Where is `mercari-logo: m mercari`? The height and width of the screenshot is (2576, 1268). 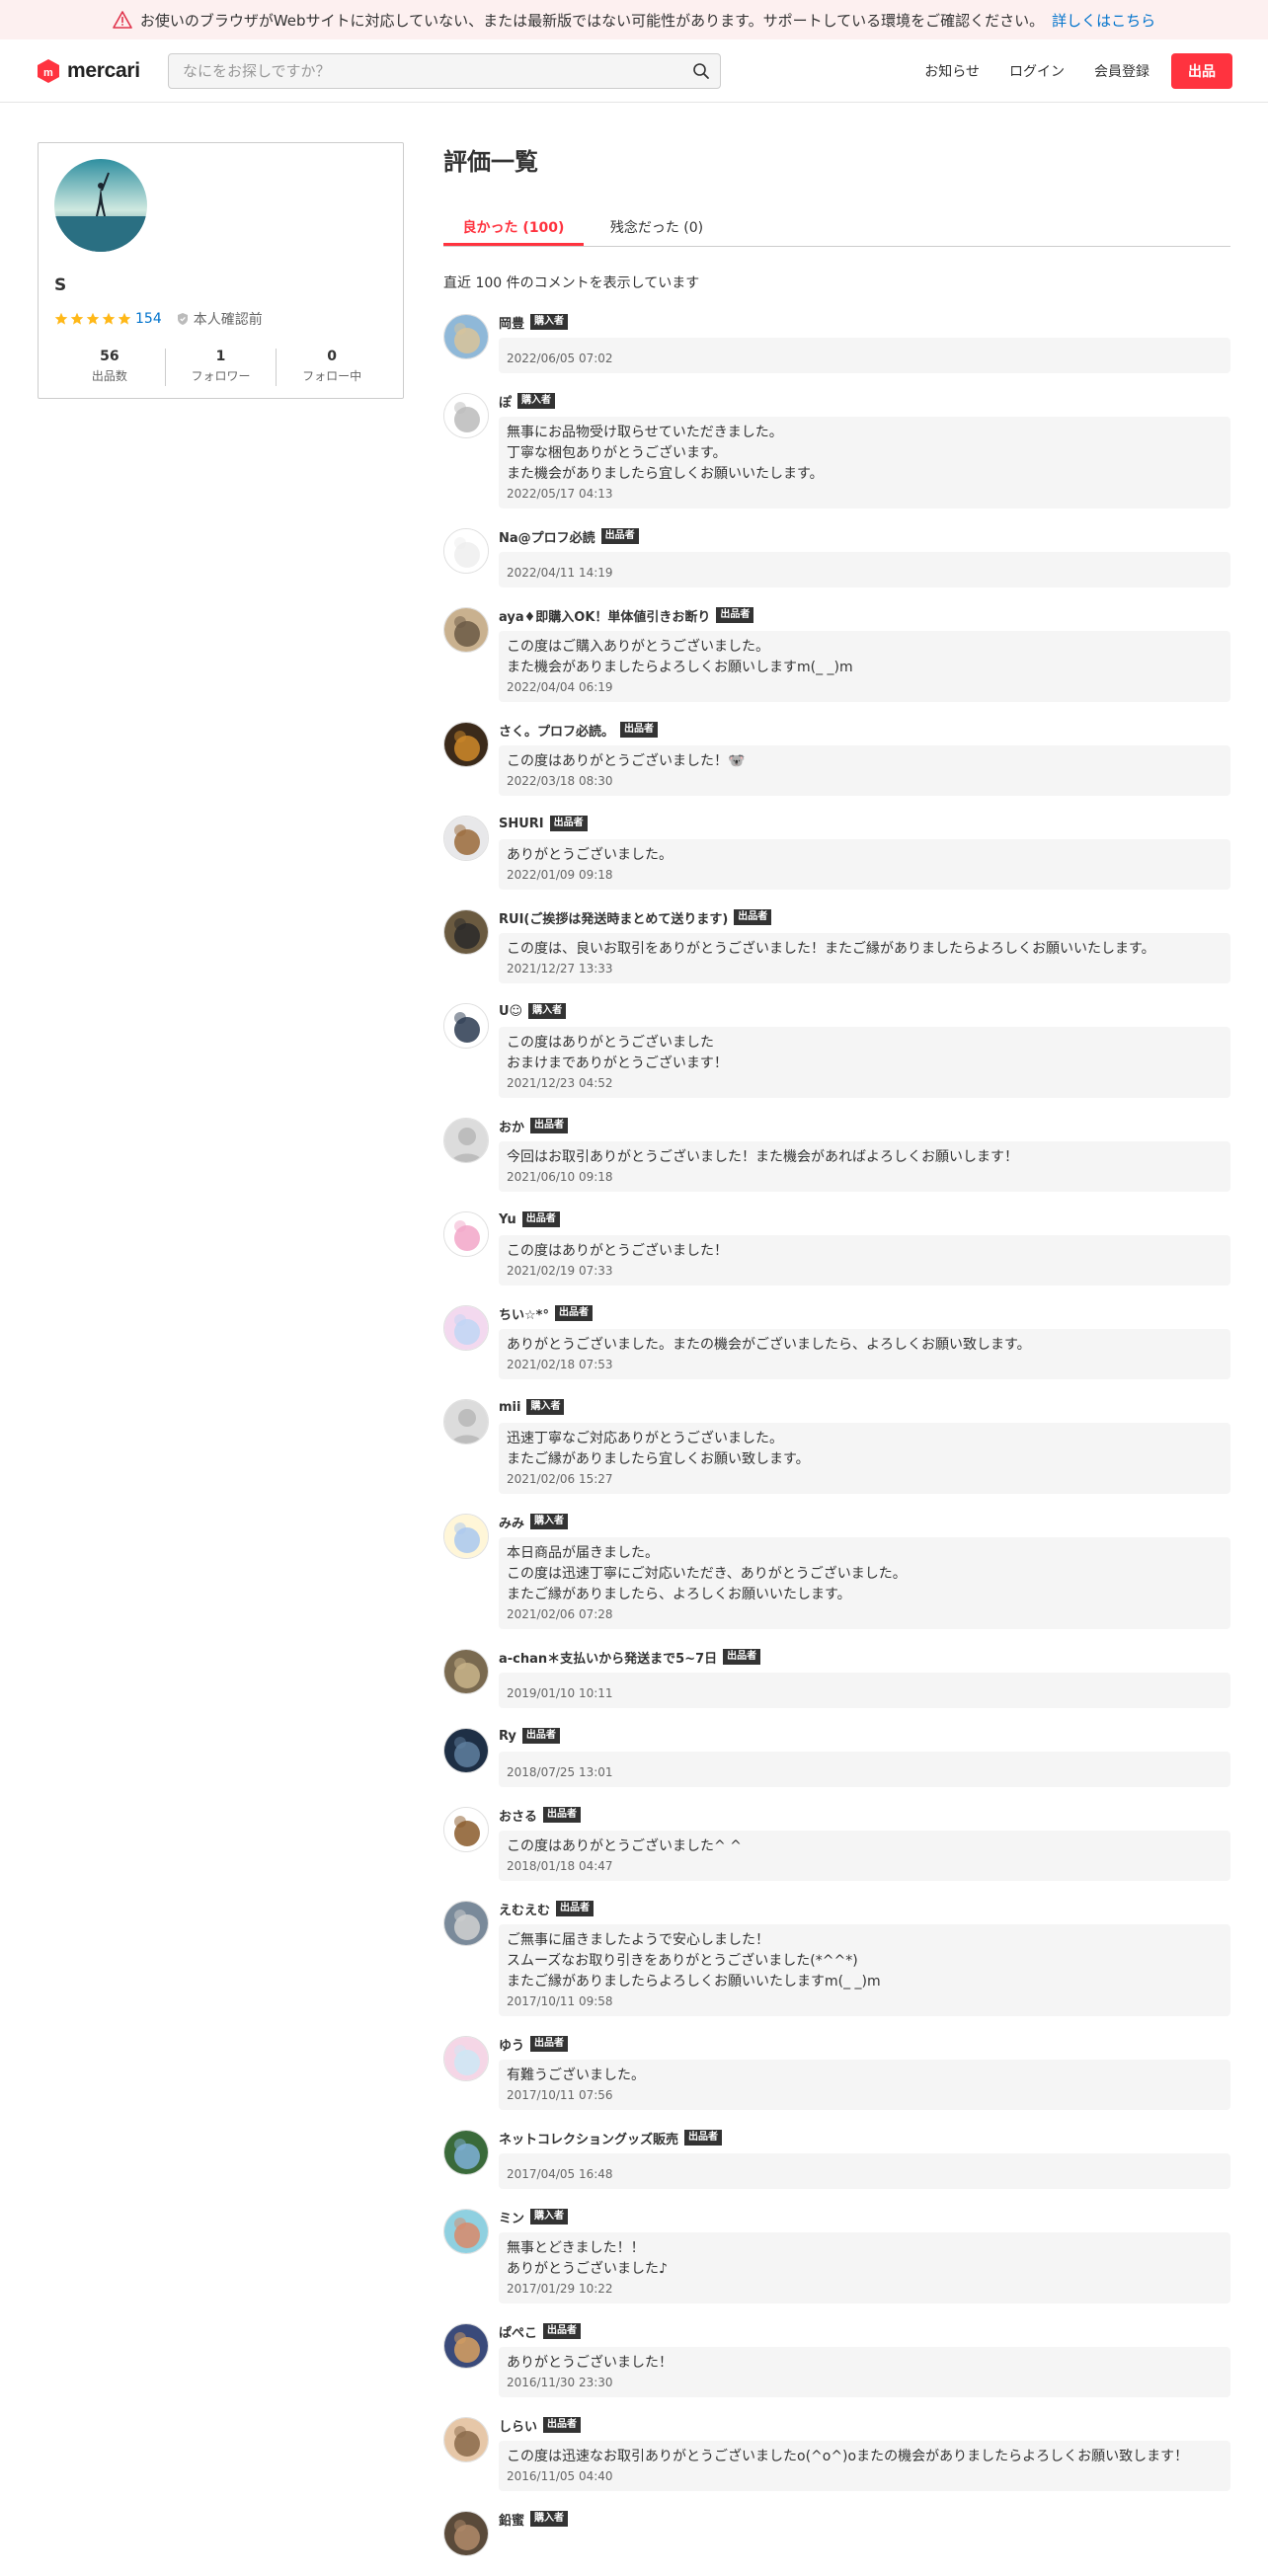 mercari-logo: m mercari is located at coordinates (102, 71).